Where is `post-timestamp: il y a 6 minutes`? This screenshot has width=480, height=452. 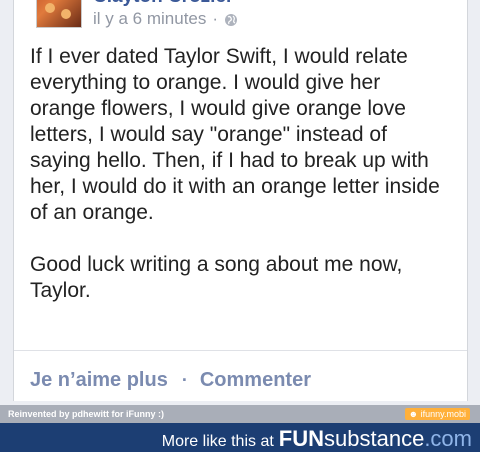
post-timestamp: il y a 6 minutes is located at coordinates (149, 19).